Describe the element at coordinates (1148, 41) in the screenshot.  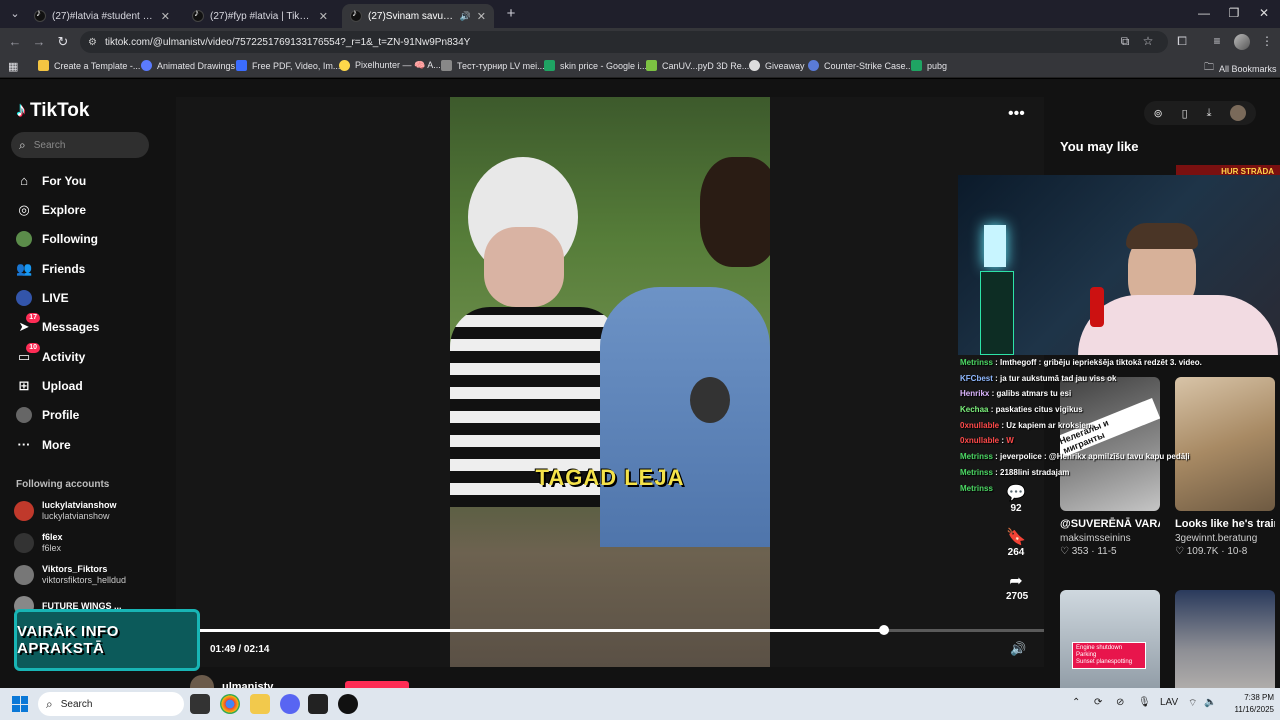
I see `bookmark-star-icon: ☆` at that location.